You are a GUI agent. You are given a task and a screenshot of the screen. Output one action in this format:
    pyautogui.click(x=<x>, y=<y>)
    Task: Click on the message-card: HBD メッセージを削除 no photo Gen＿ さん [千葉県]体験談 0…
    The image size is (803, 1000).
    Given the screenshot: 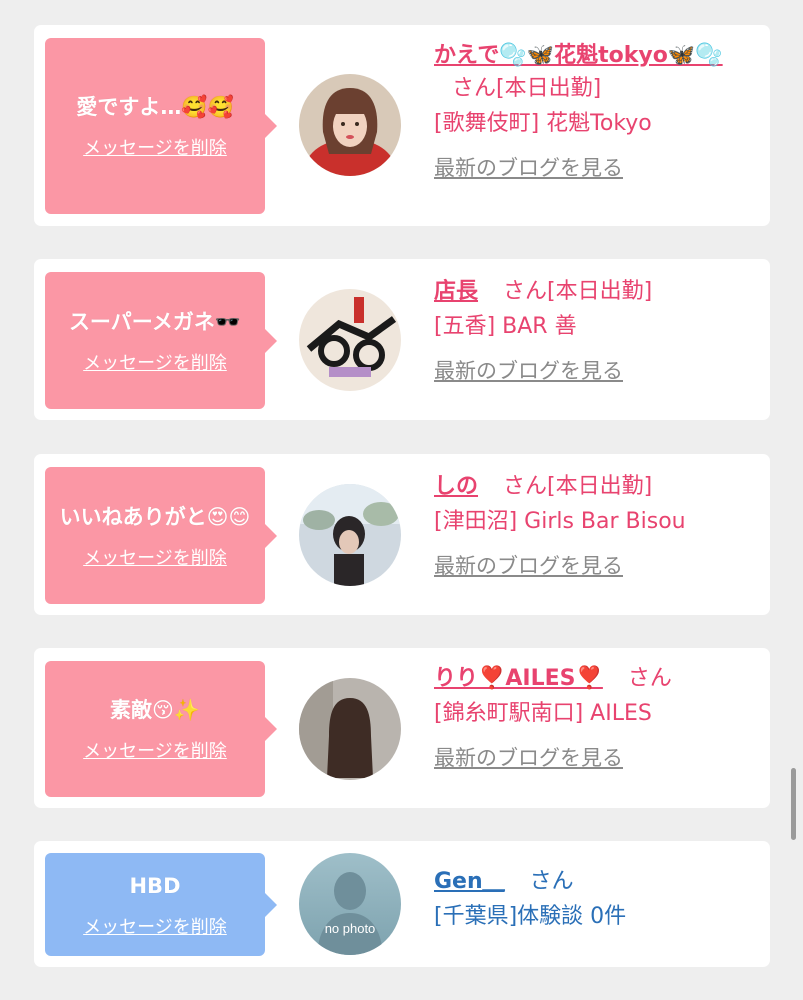 What is the action you would take?
    pyautogui.click(x=402, y=904)
    